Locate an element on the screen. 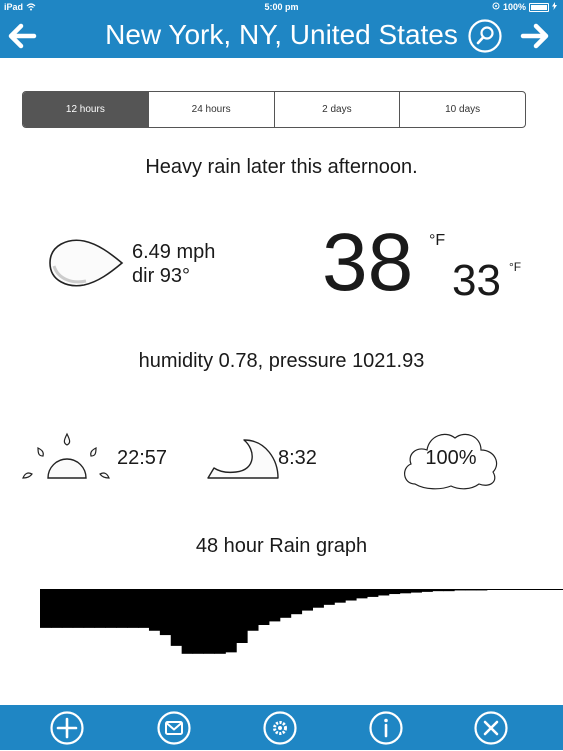 The height and width of the screenshot is (751, 563). time-range-selector: 12 hours 24 hours 2 days 10 days is located at coordinates (274, 109).